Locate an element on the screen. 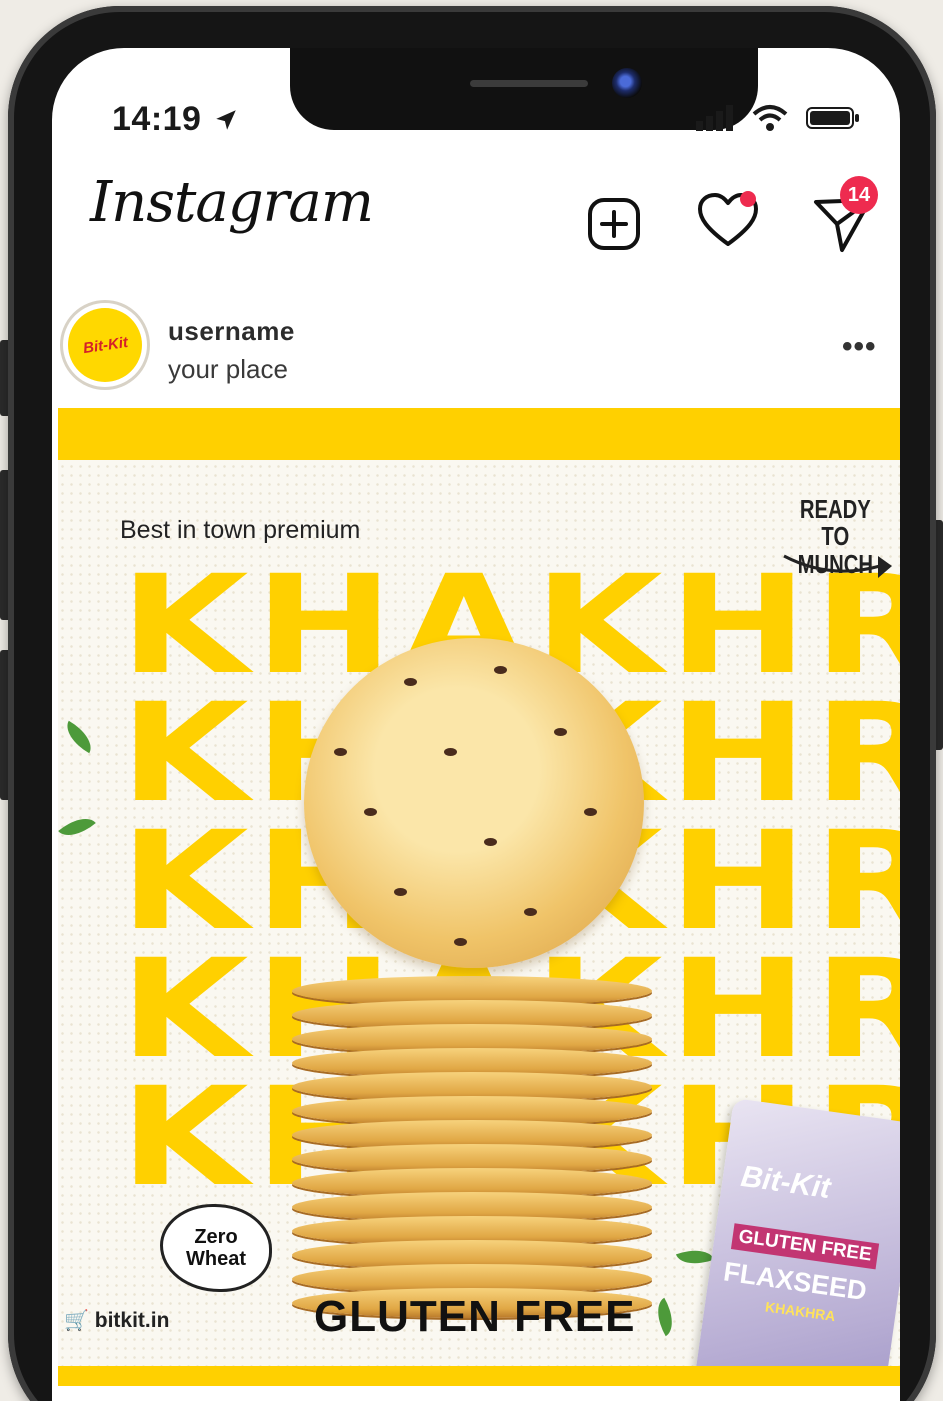 Image resolution: width=943 pixels, height=1401 pixels. zero-wheat-badge: Zero Wheat is located at coordinates (216, 1248).